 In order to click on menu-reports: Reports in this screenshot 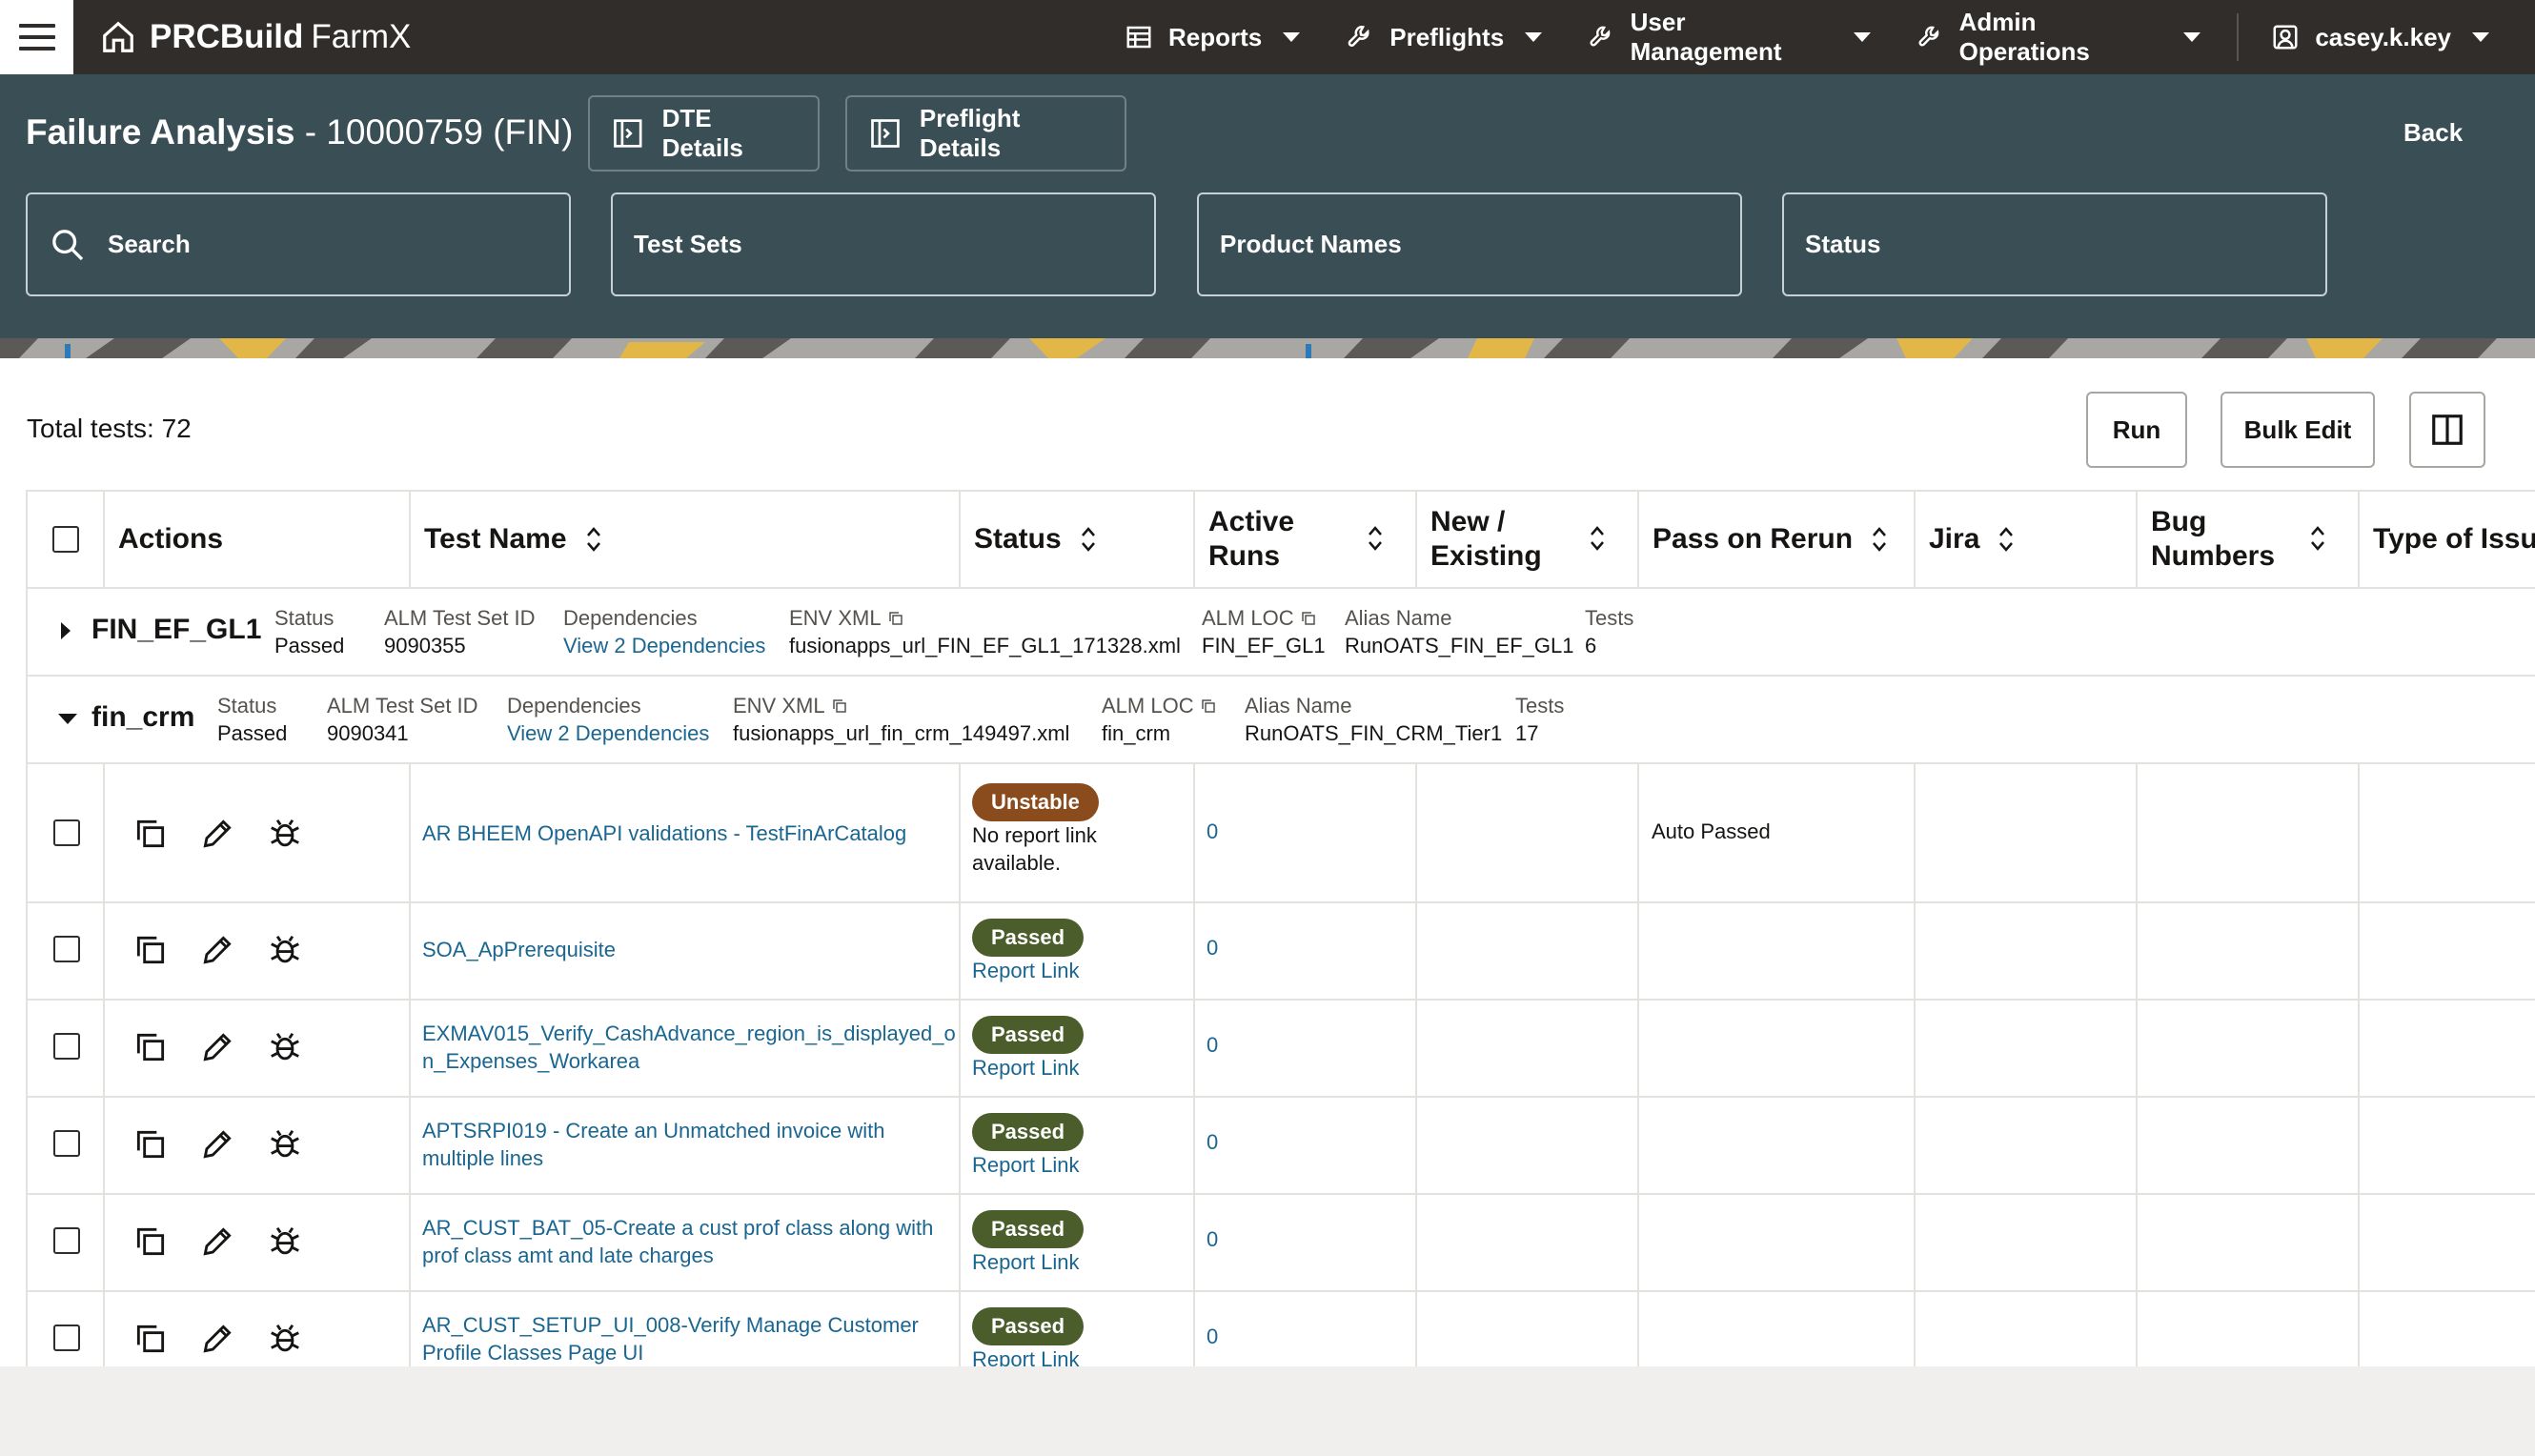, I will do `click(1213, 37)`.